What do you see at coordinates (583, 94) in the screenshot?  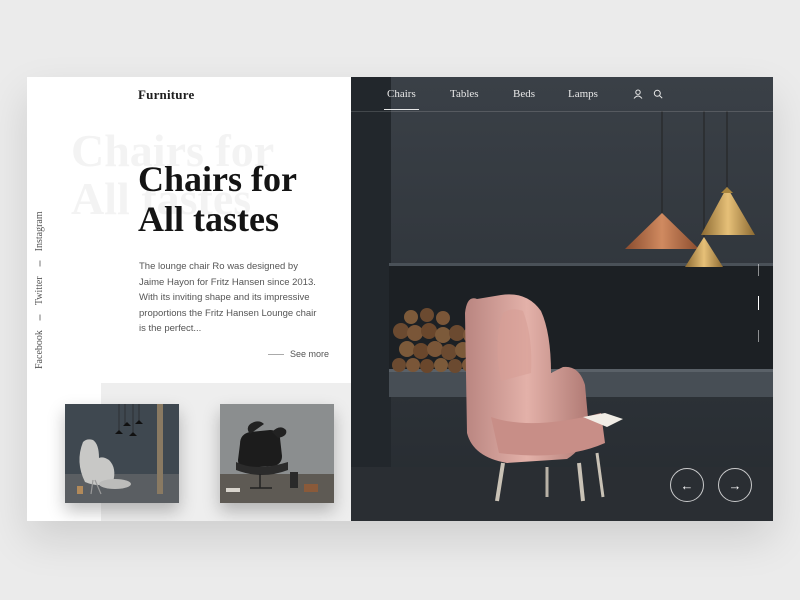 I see `nav-item-lamps: Lamps` at bounding box center [583, 94].